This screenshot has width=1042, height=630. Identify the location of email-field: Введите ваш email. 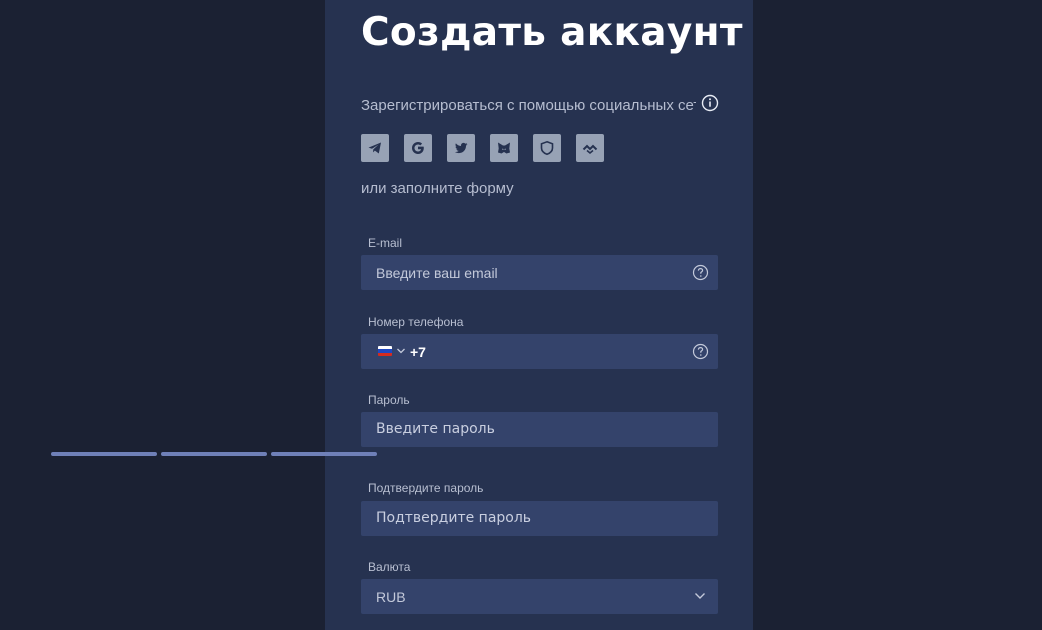
(539, 272).